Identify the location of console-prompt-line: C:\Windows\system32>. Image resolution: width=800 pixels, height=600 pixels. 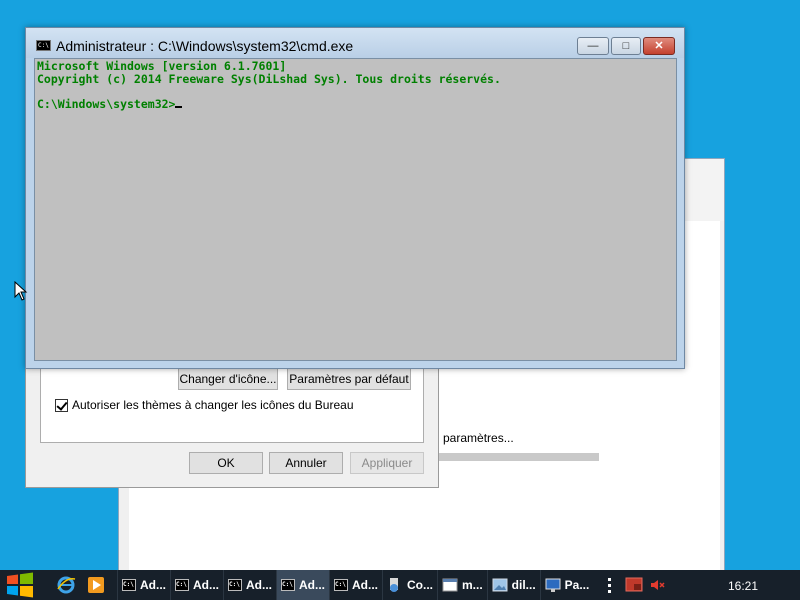
(355, 103).